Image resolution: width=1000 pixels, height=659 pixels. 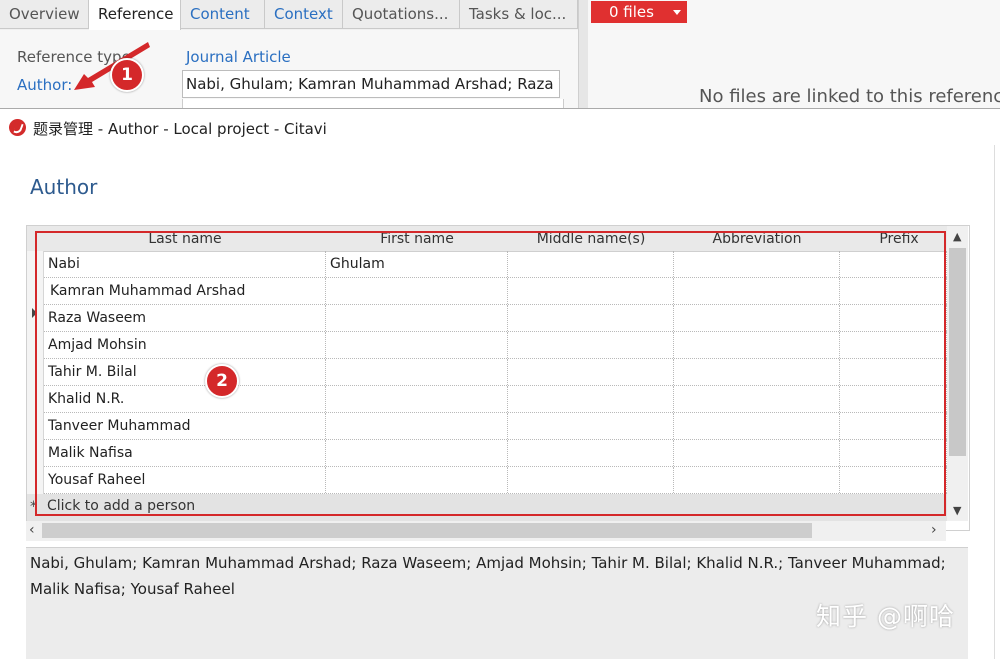 I want to click on scroll-up-icon: ▲, so click(x=957, y=236).